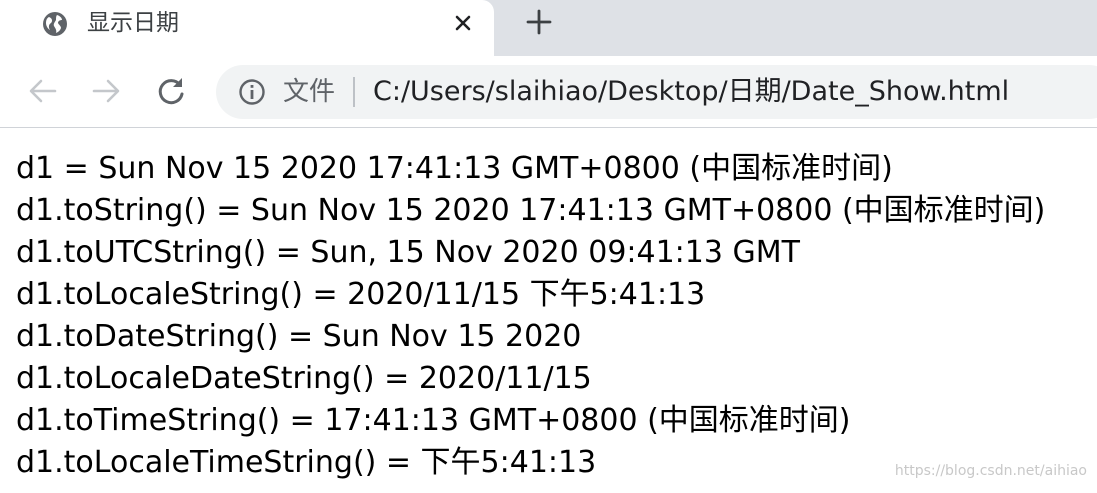 Image resolution: width=1097 pixels, height=493 pixels. What do you see at coordinates (43, 91) in the screenshot?
I see `arrow-left-icon` at bounding box center [43, 91].